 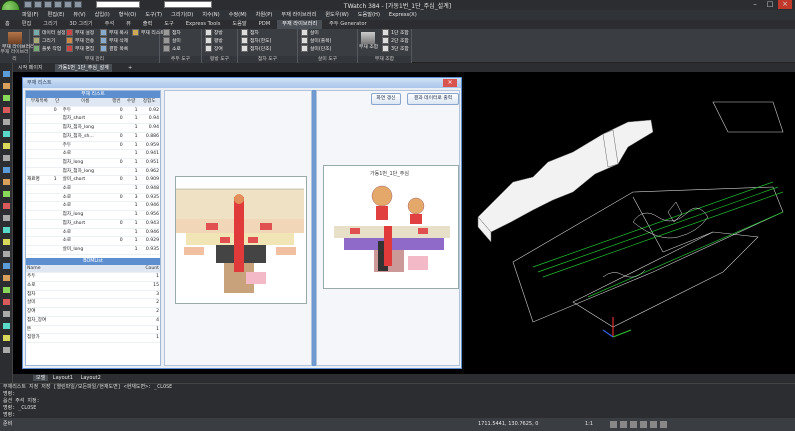 What do you see at coordinates (241, 240) in the screenshot?
I see `bracket-elevation-view-left` at bounding box center [241, 240].